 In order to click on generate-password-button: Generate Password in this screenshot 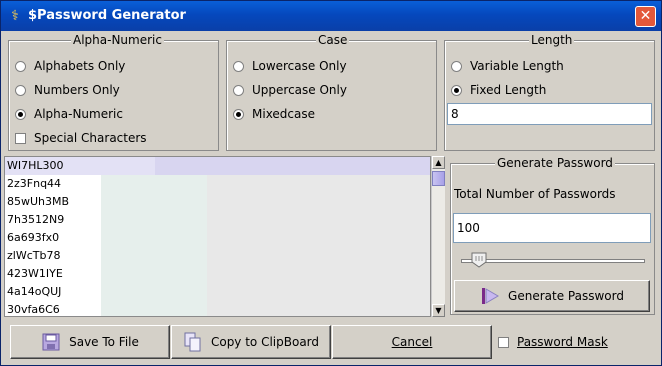, I will do `click(552, 296)`.